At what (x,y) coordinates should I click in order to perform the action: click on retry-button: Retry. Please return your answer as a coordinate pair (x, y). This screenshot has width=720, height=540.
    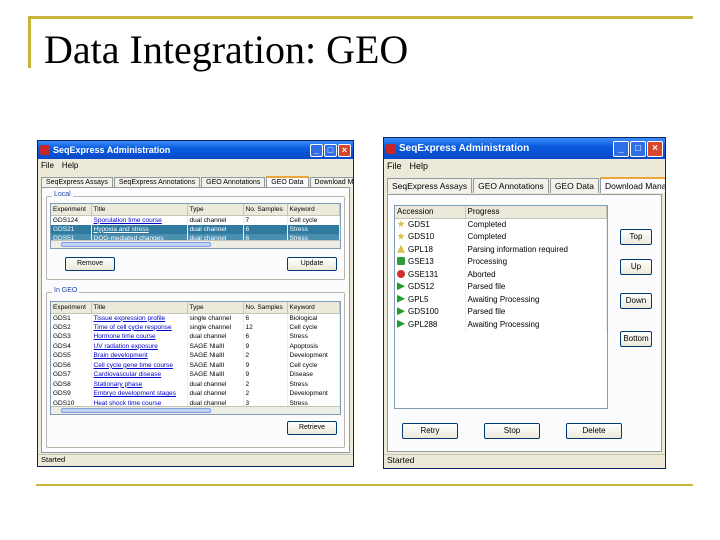
    Looking at the image, I should click on (430, 431).